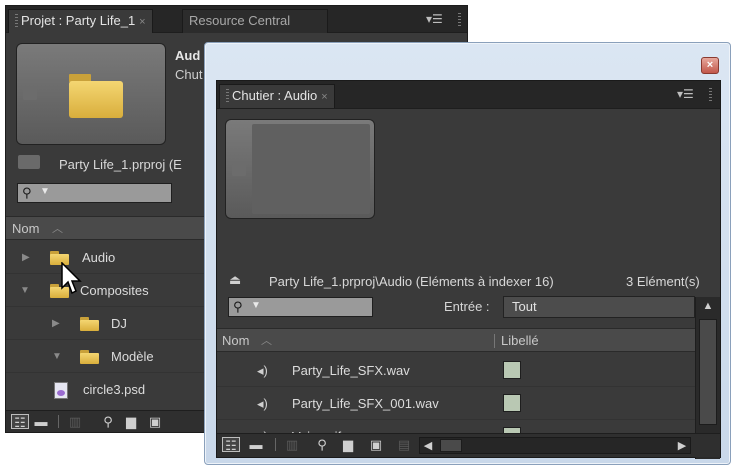 This screenshot has height=468, width=734. Describe the element at coordinates (106, 228) in the screenshot. I see `project-column-header: Nom ︿` at that location.